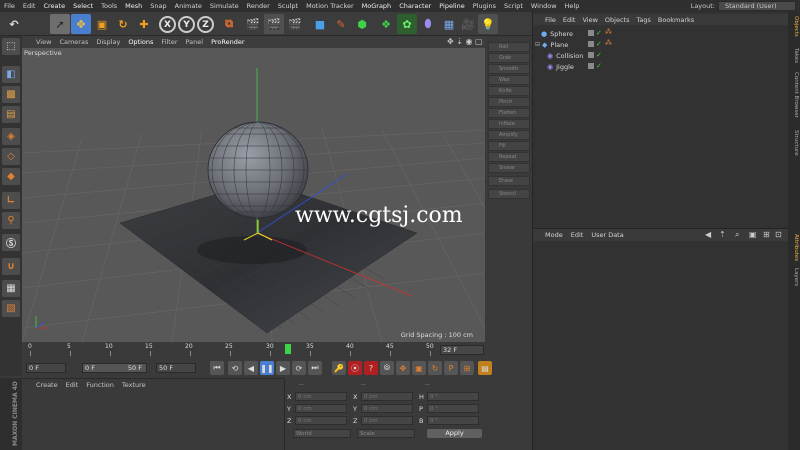 Image resolution: width=800 pixels, height=450 pixels. I want to click on enable-axis-icon: ∟, so click(11, 200).